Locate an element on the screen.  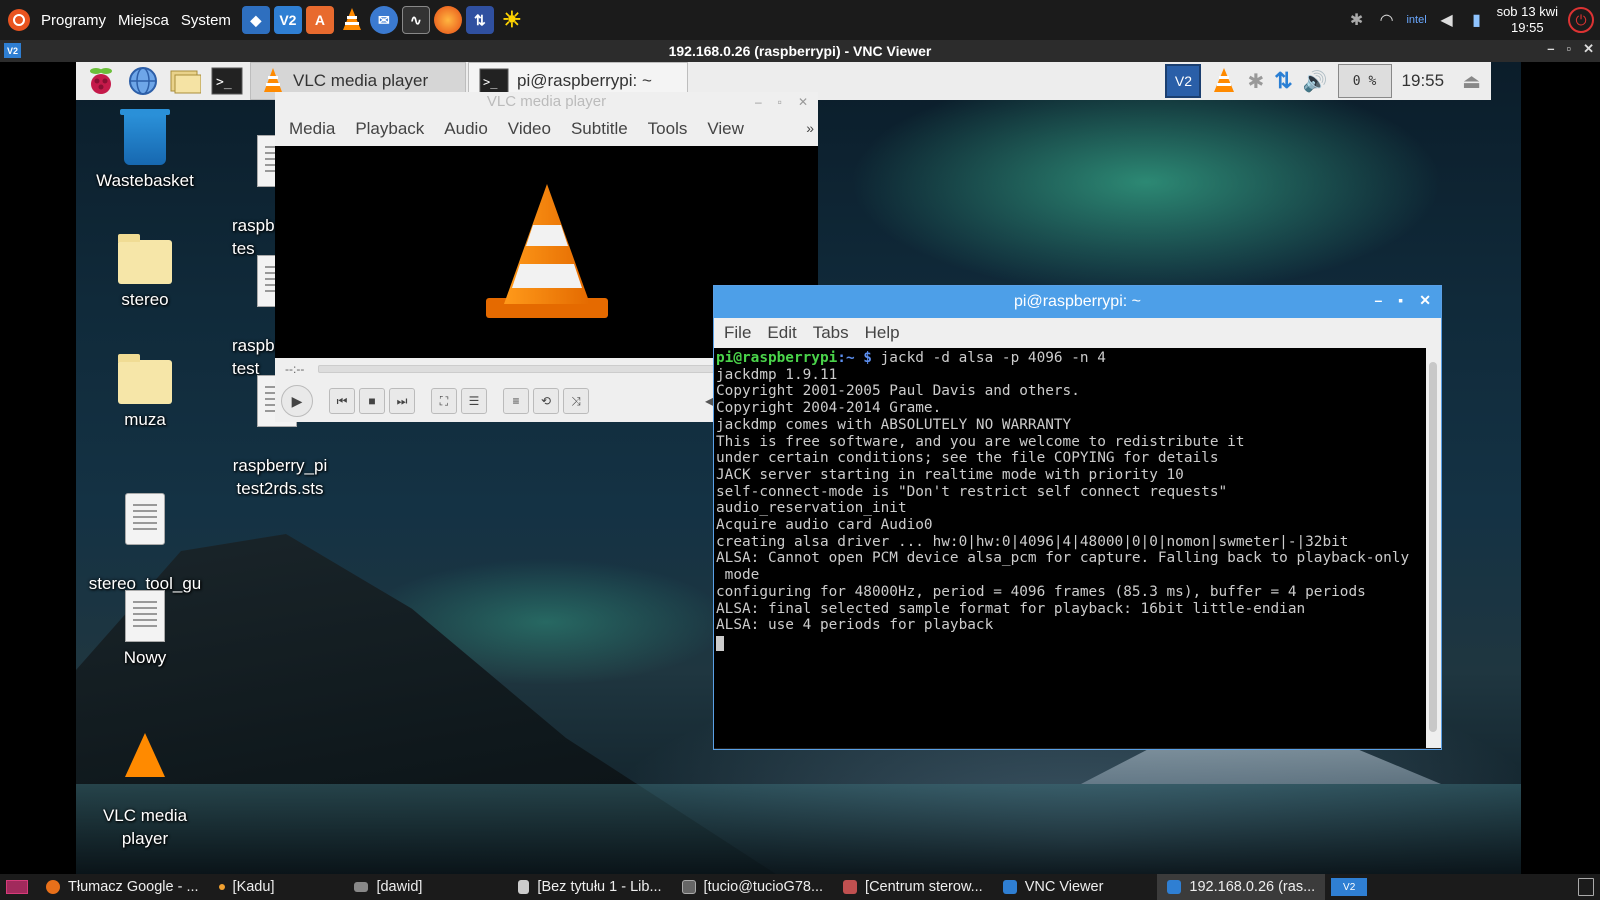
terminal-titlebar: pi@raspberrypi: ~ – ▪ ✕ is located at coordinates (1077, 302).